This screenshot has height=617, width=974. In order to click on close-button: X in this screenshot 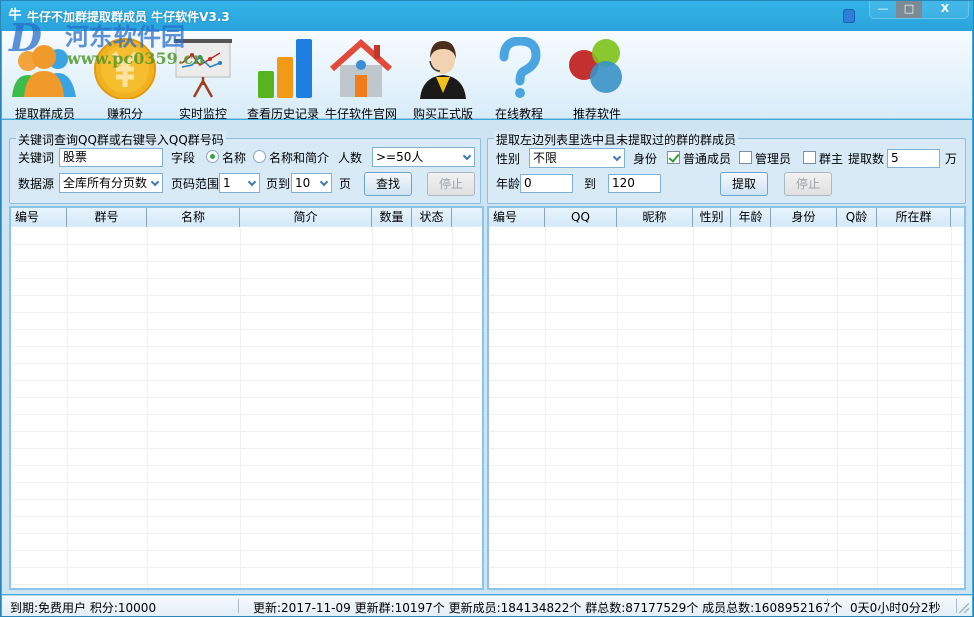, I will do `click(945, 9)`.